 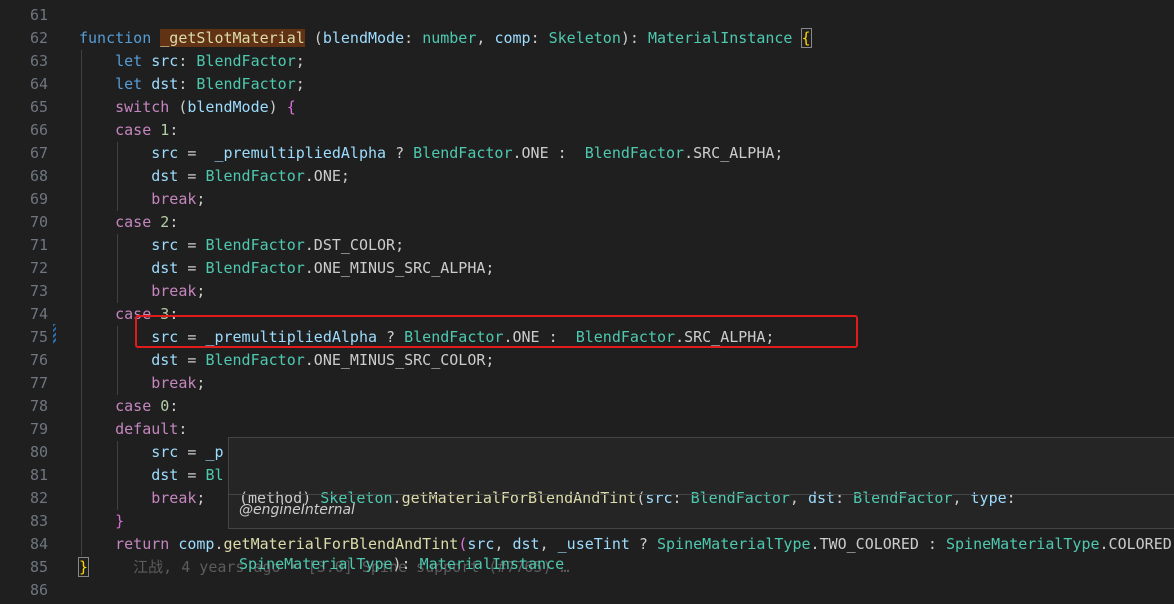 I want to click on editor.lines.7.tokens-token: =, so click(x=192, y=176).